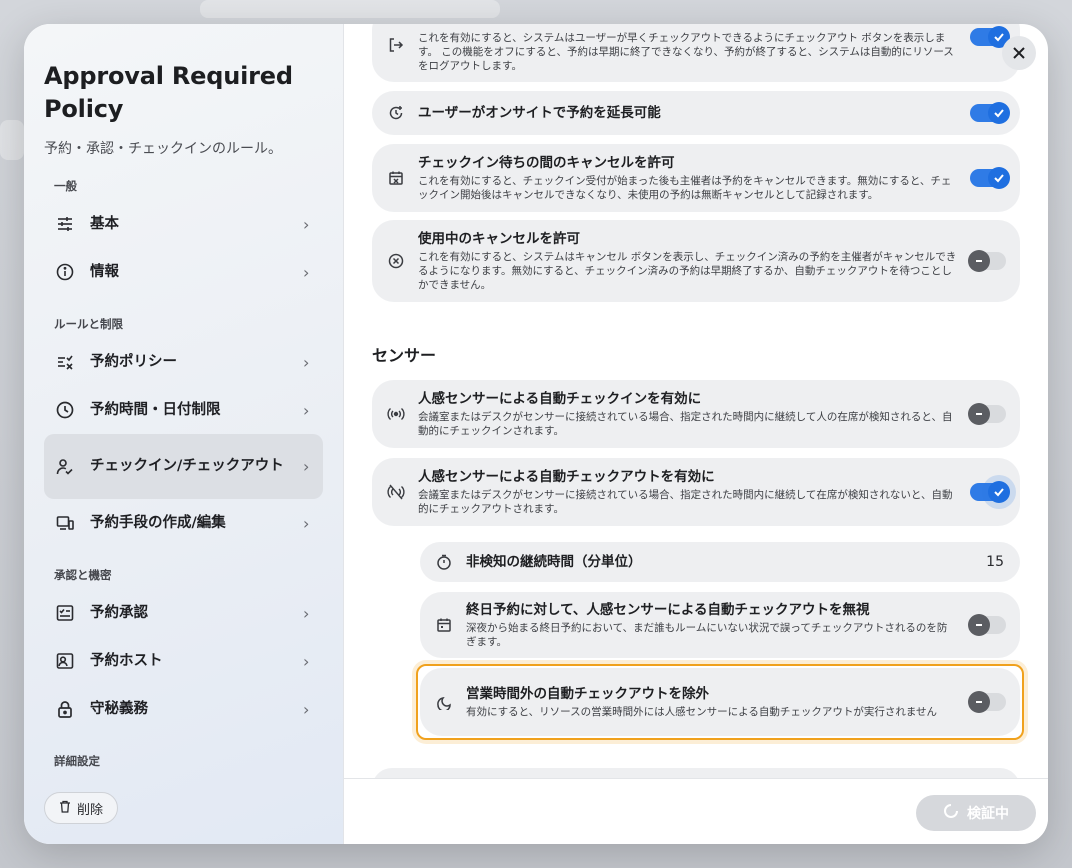  I want to click on sidebar-item-booking-methods: 予約手段の作成/編集 ›, so click(183, 523).